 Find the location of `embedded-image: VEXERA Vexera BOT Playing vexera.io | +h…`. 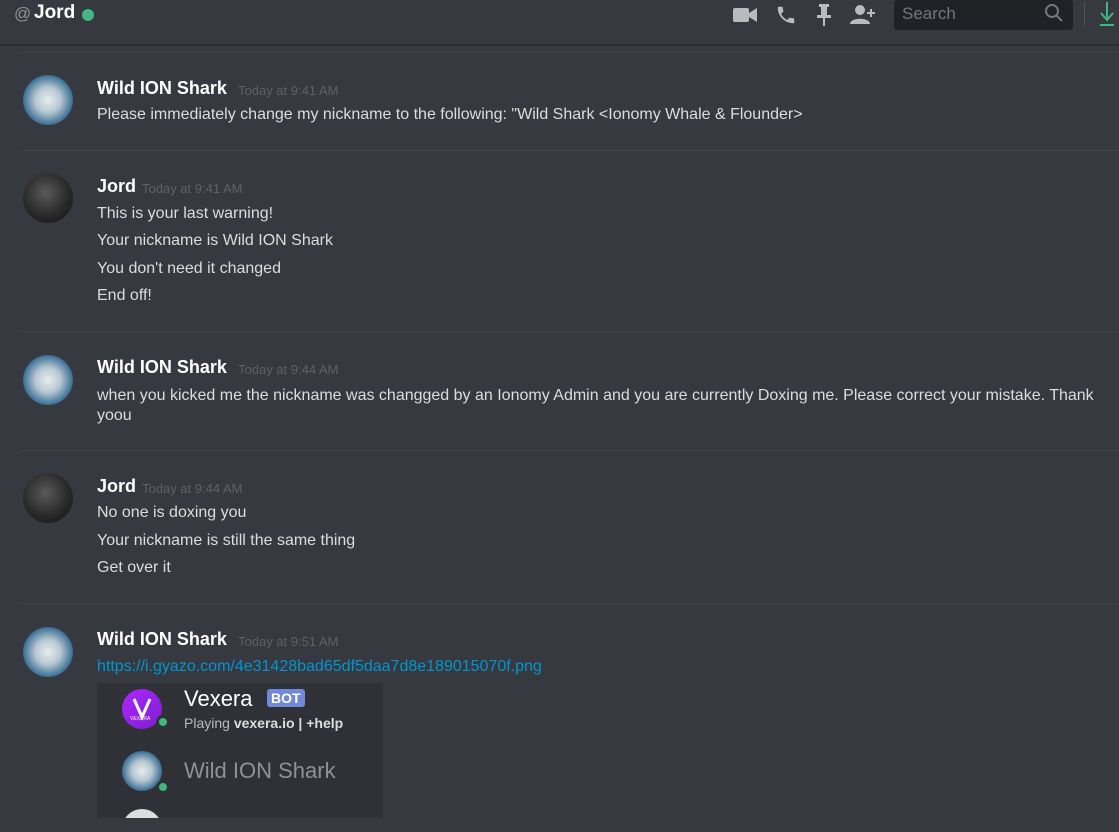

embedded-image: VEXERA Vexera BOT Playing vexera.io | +h… is located at coordinates (240, 750).